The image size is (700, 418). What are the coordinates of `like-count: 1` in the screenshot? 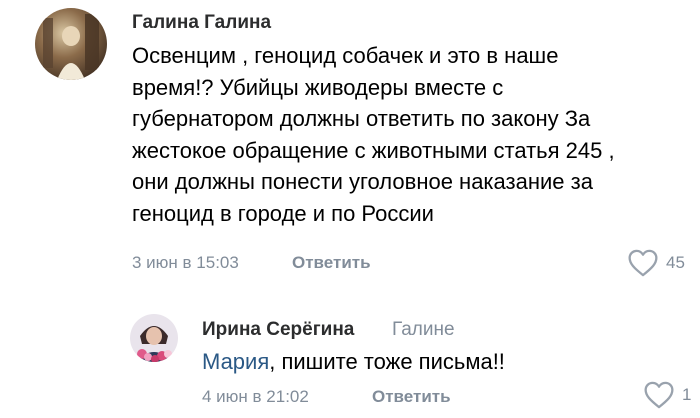 It's located at (687, 394).